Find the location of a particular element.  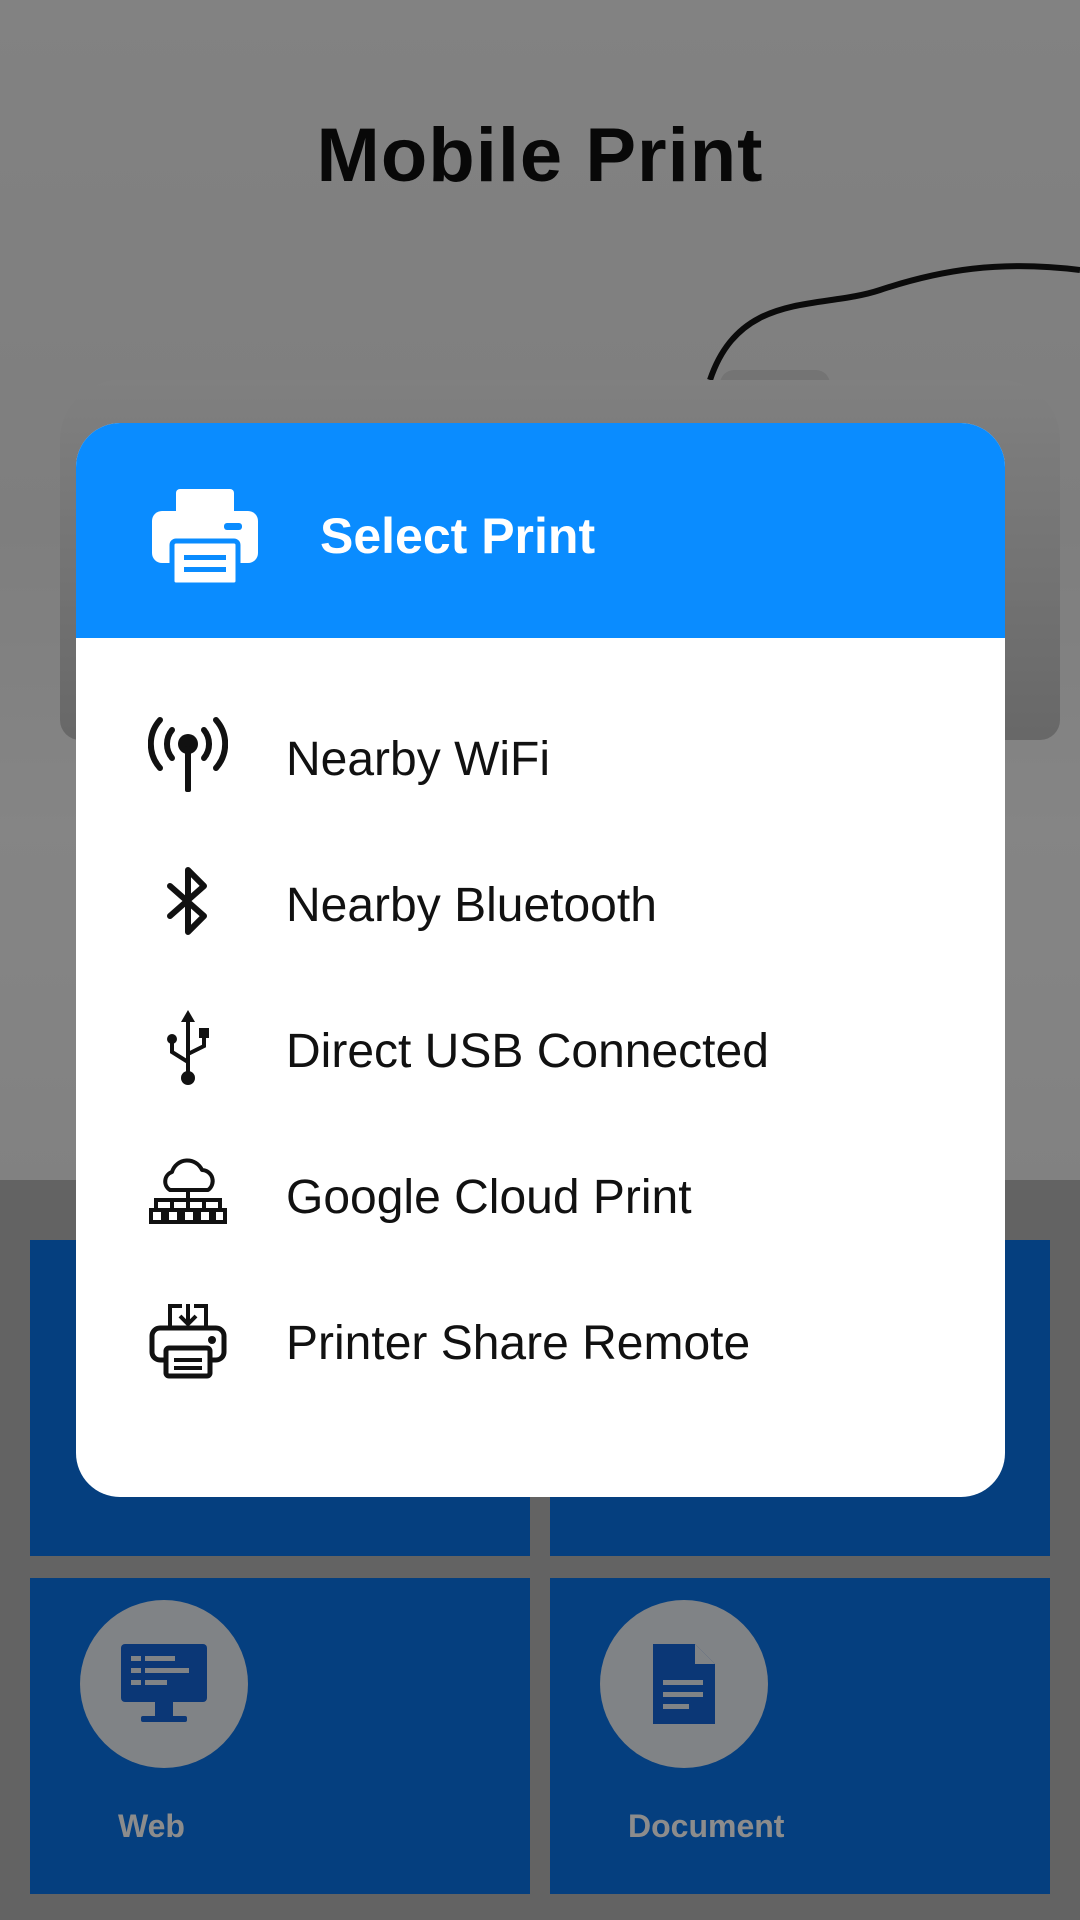

option-google-cloud-print: Google Cloud Print is located at coordinates (540, 1194).